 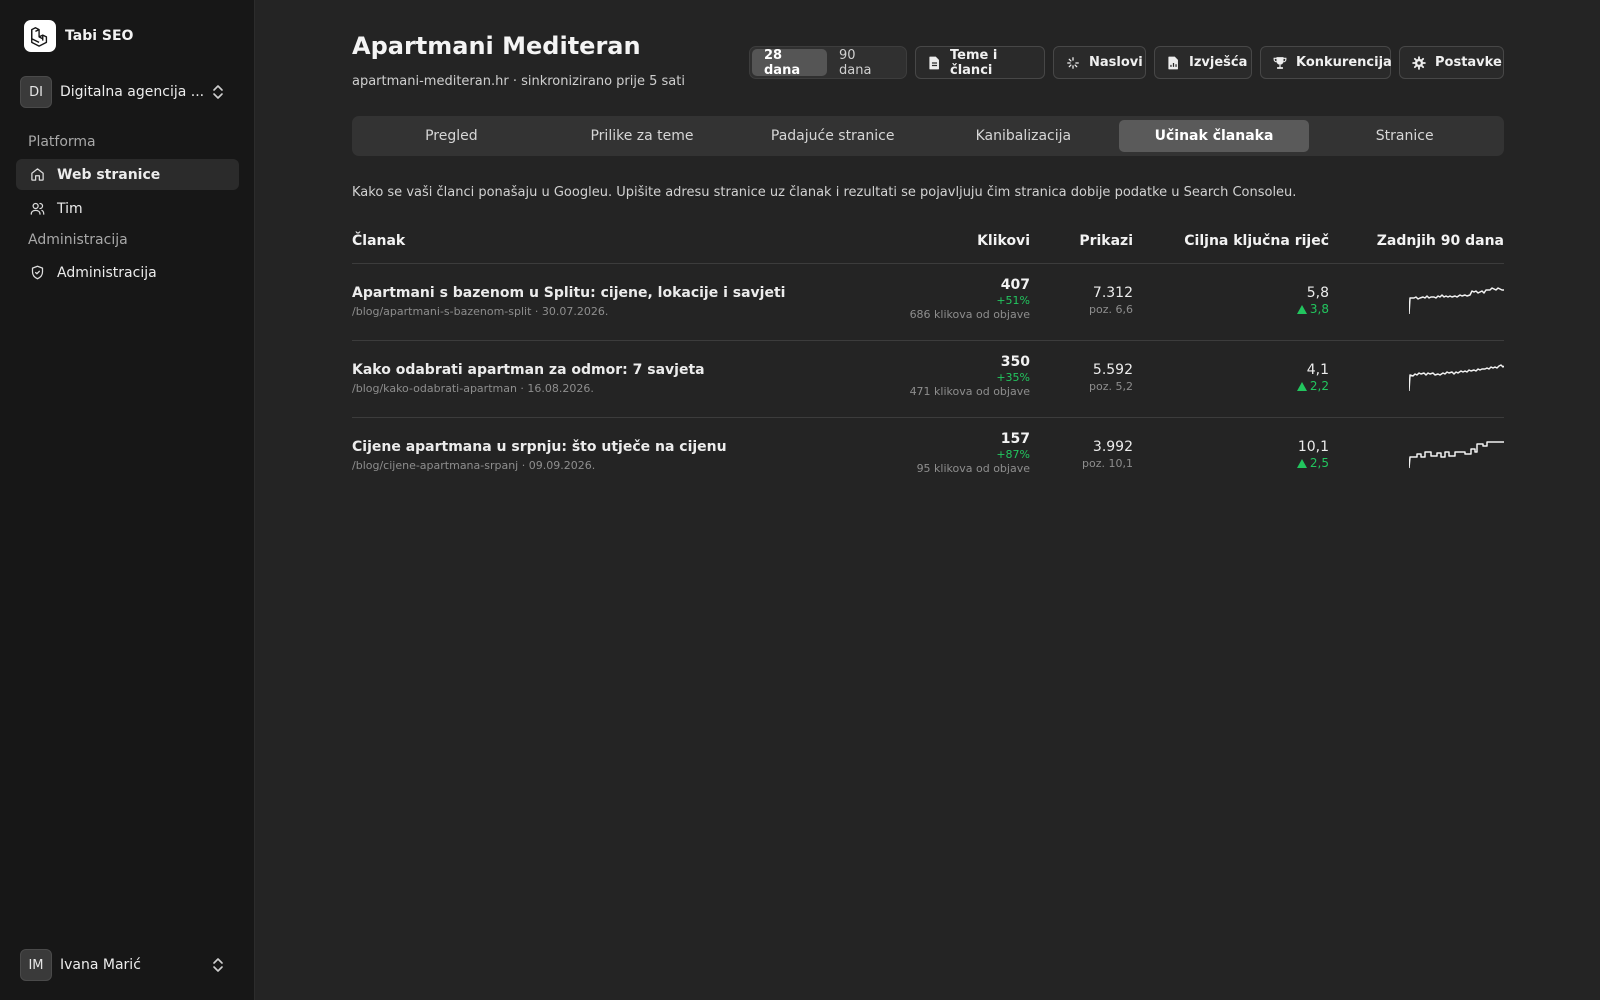 I want to click on impressions-cell: 5.592 poz. 5,2, so click(x=1111, y=377).